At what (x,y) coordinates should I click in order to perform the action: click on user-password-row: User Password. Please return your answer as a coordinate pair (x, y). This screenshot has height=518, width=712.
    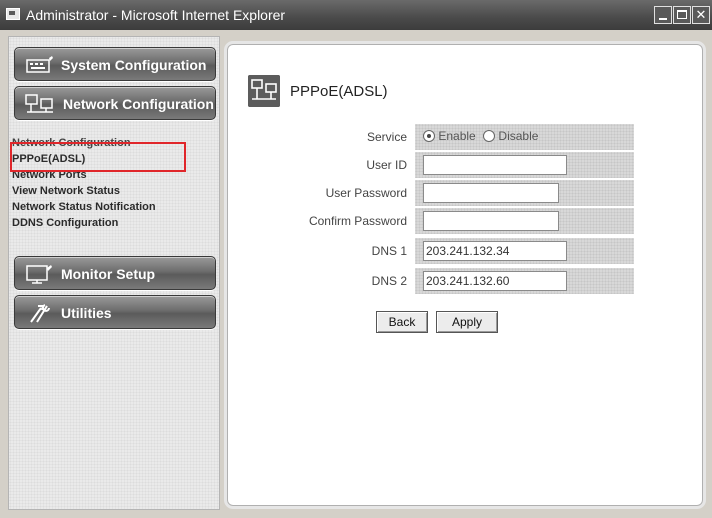
    Looking at the image, I should click on (466, 193).